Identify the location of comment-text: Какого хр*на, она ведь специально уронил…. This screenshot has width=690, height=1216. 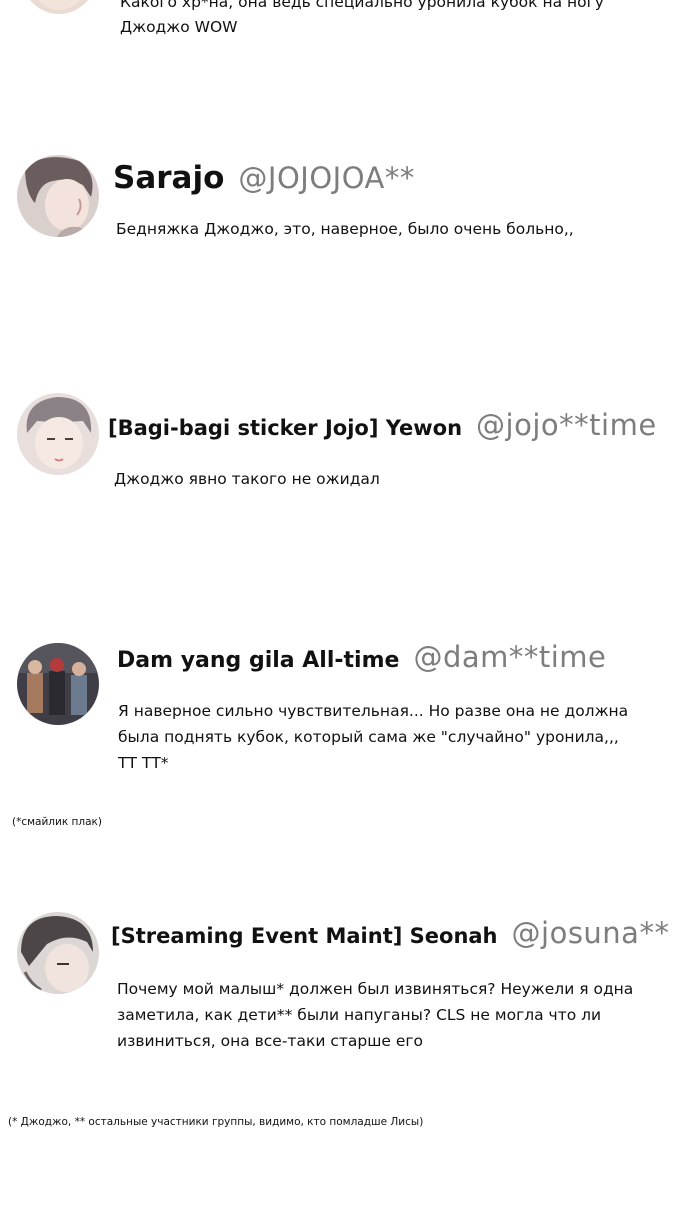
(362, 18).